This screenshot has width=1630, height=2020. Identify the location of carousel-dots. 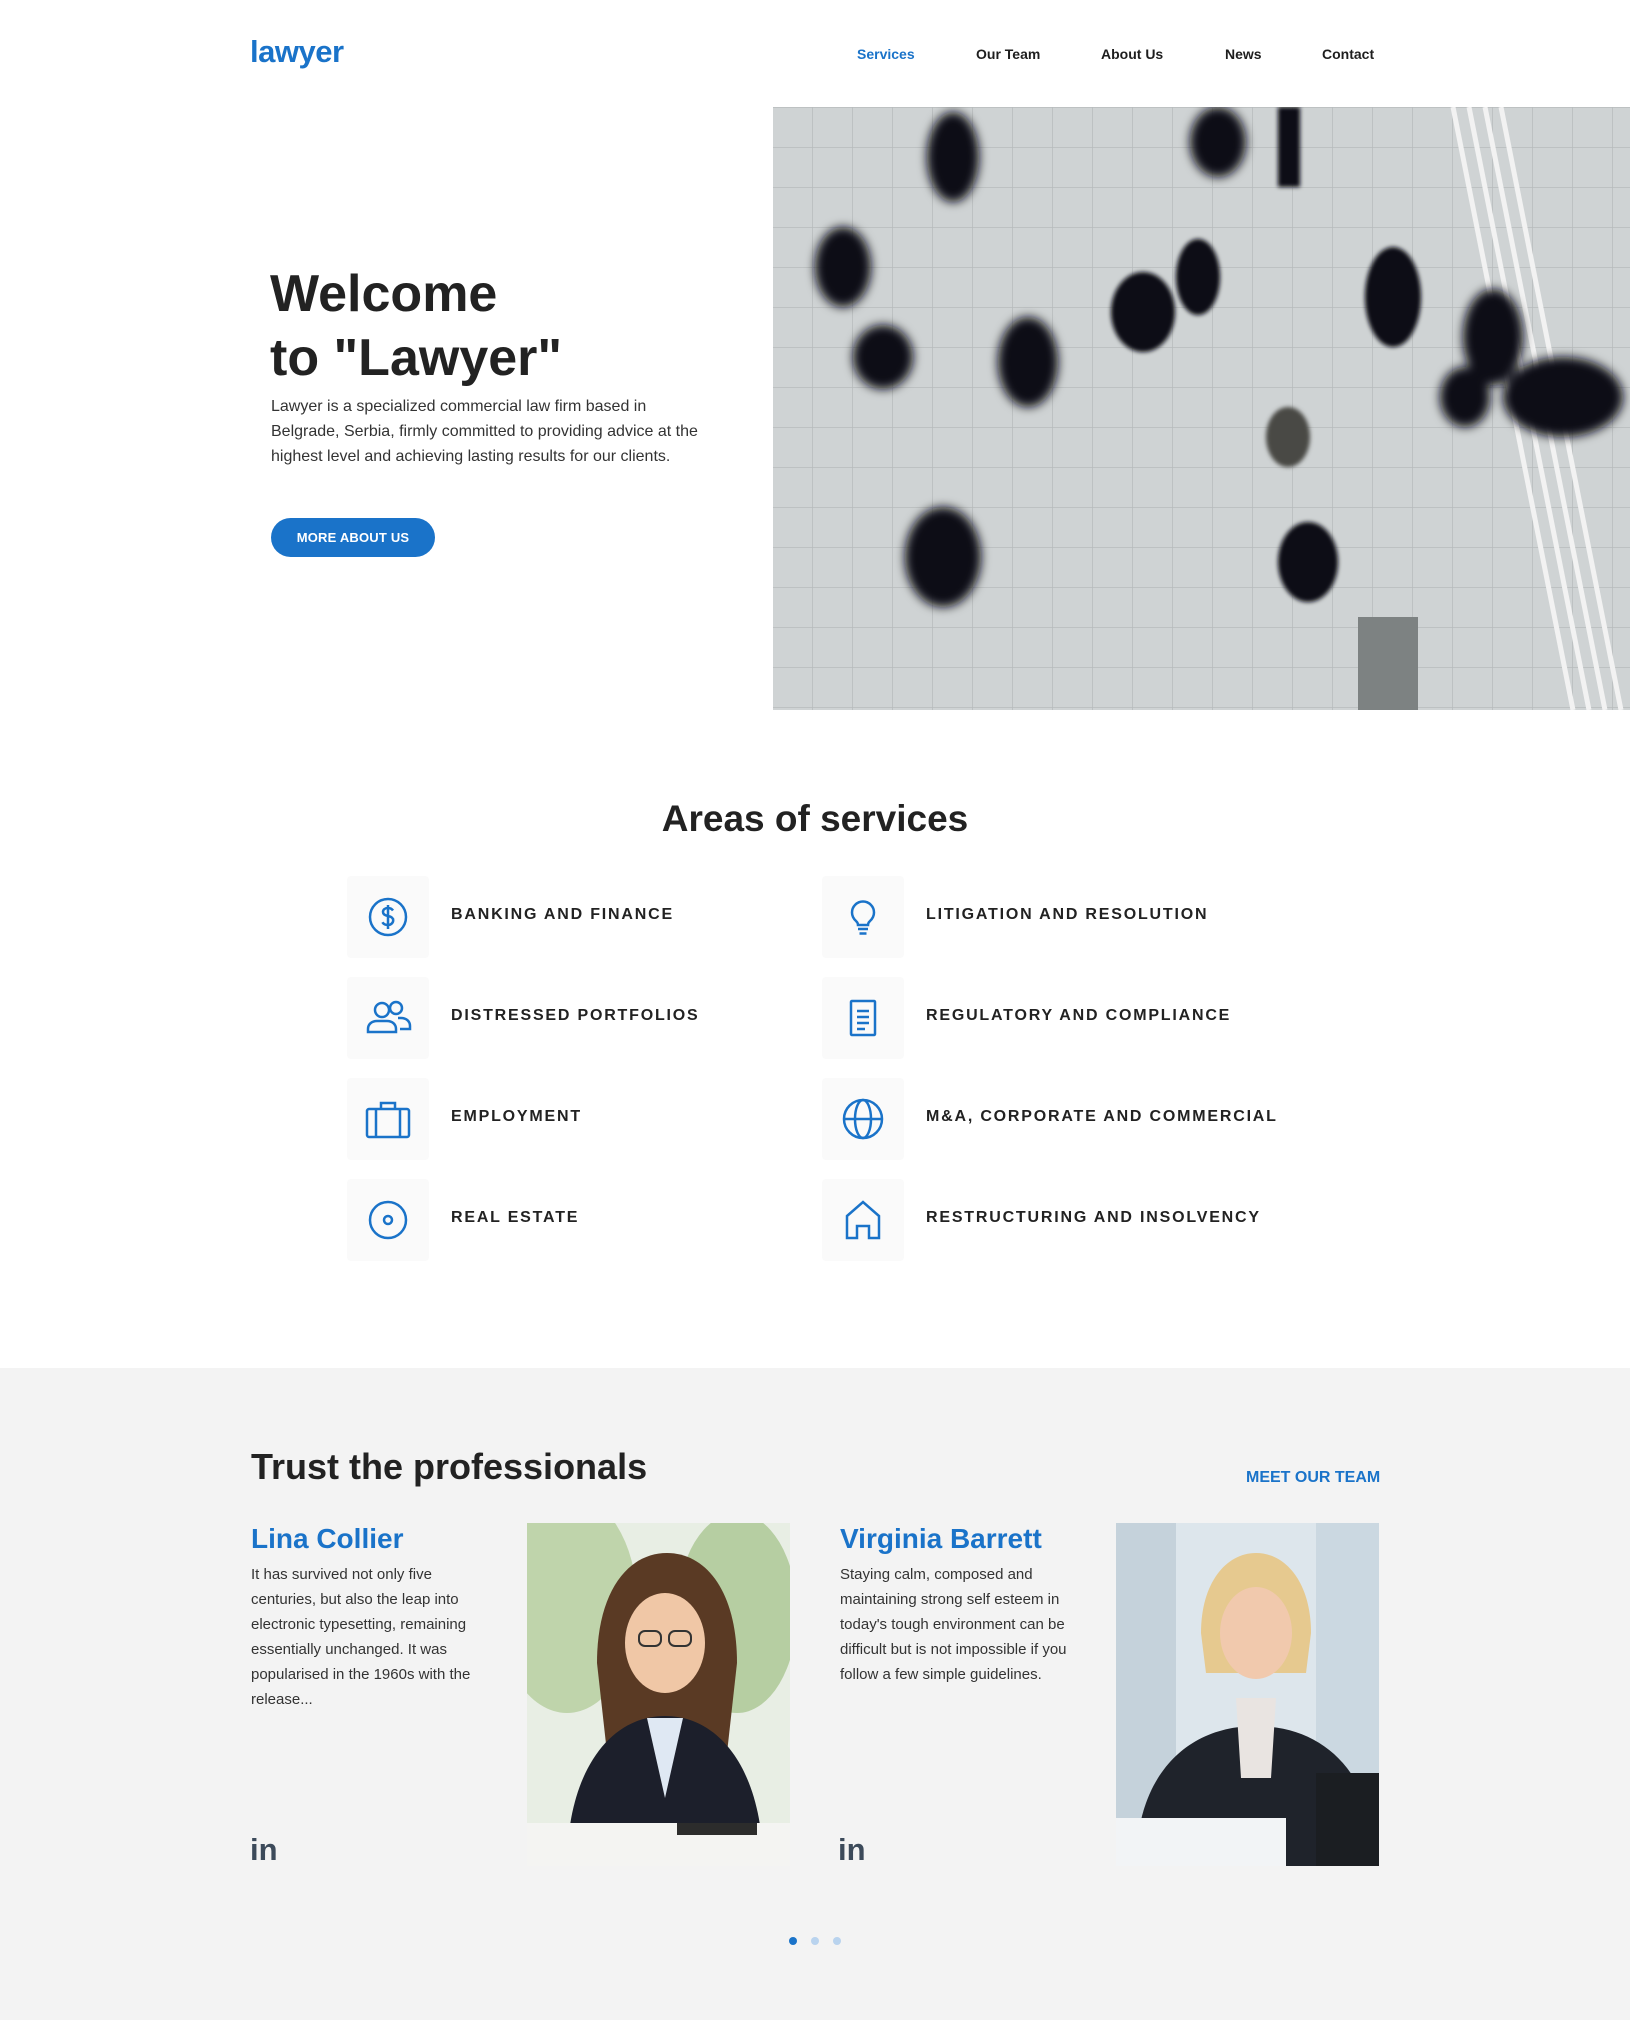
(815, 1942).